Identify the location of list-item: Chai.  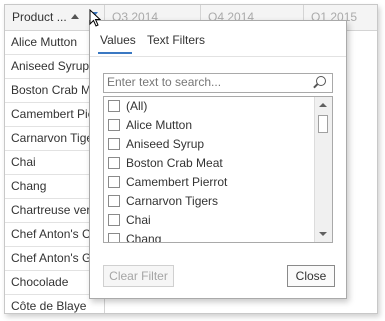
(209, 220).